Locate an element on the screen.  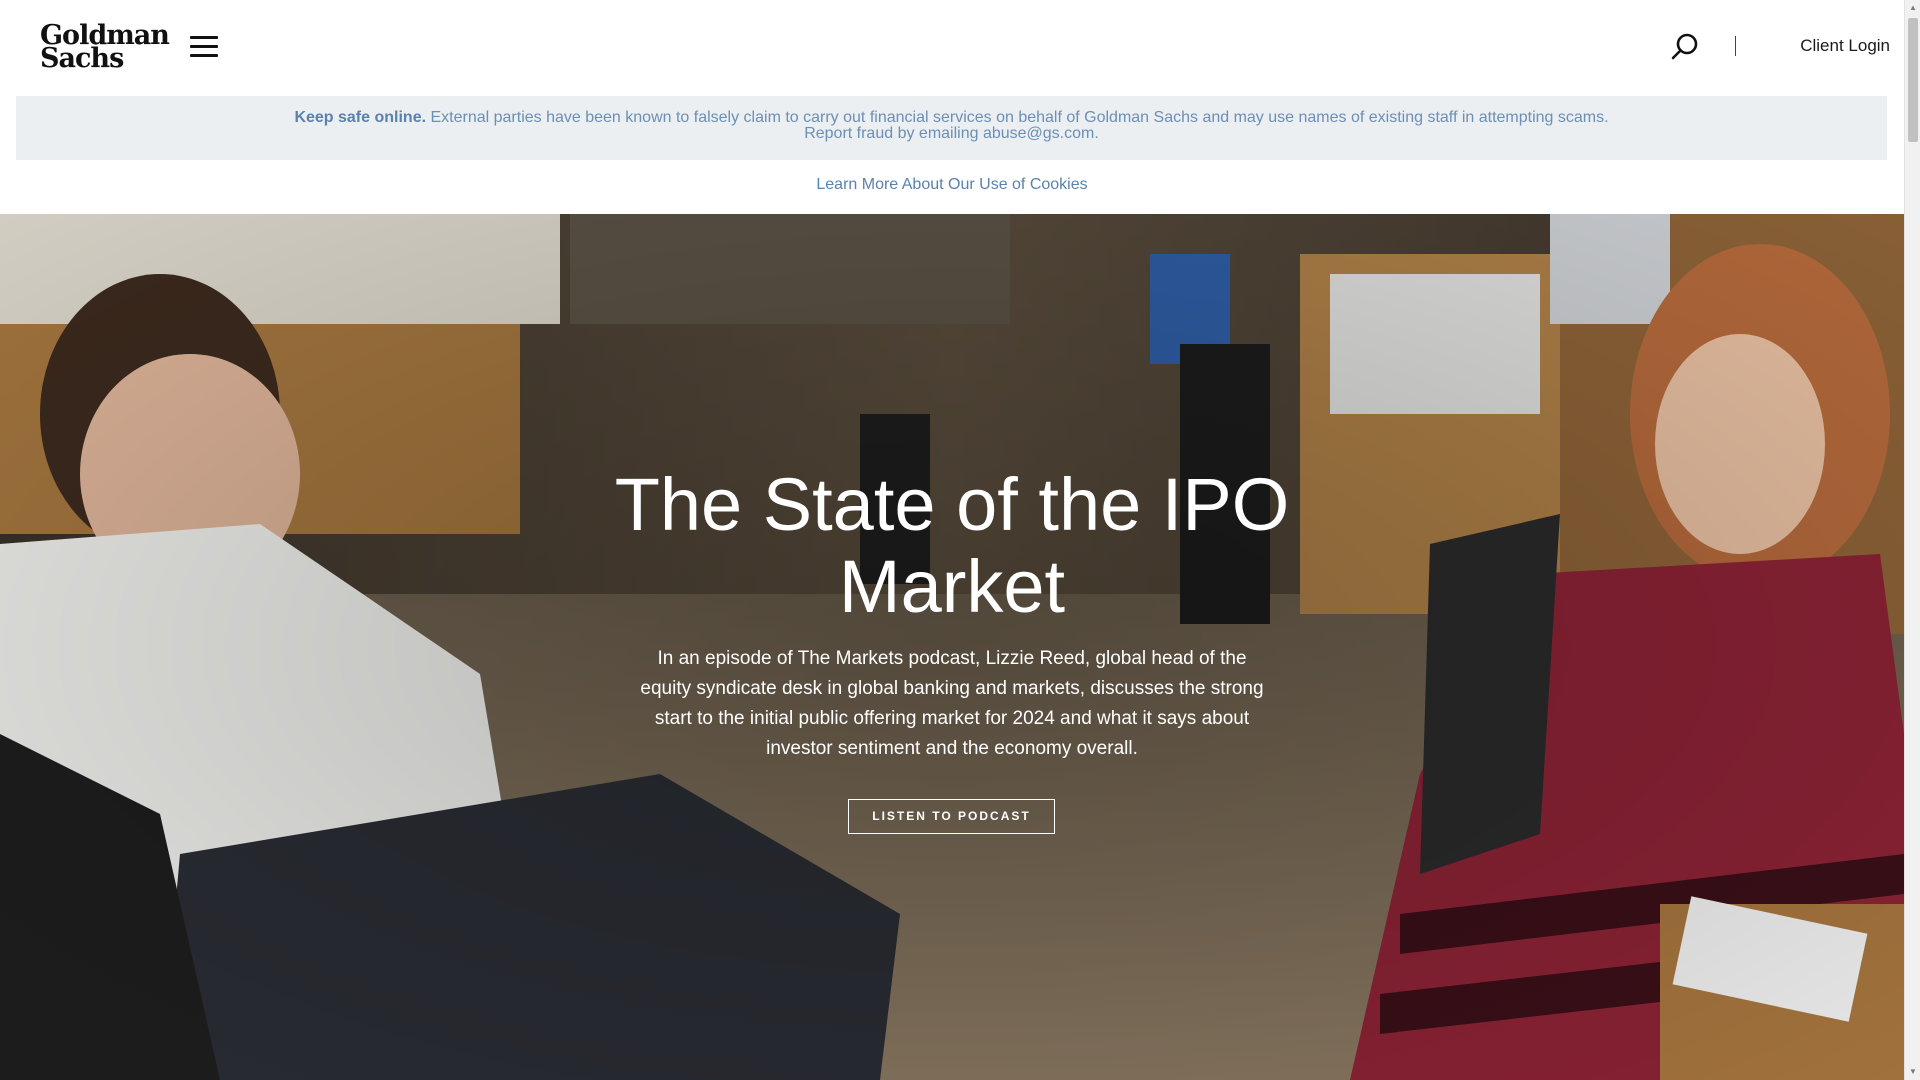
scroll-up-arrow-icon: ▲ is located at coordinates (1912, 8).